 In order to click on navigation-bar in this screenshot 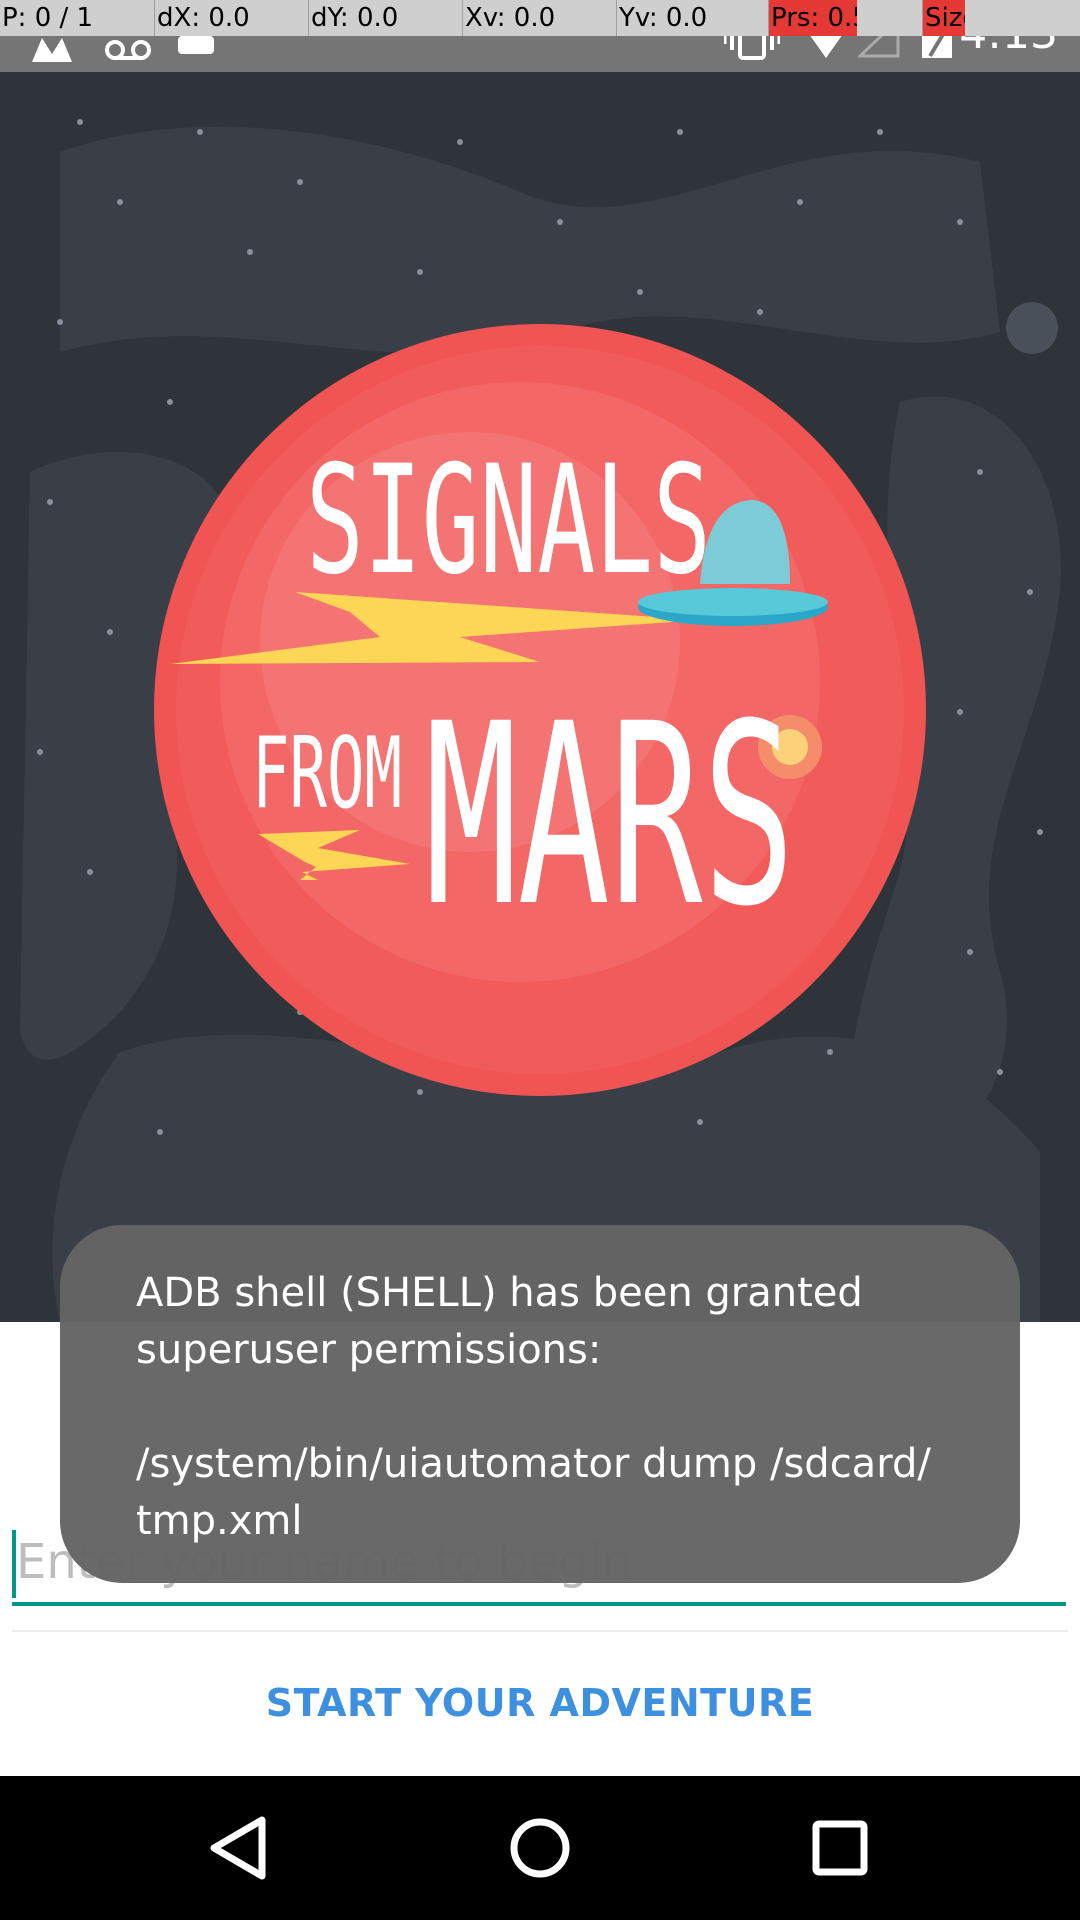, I will do `click(540, 1848)`.